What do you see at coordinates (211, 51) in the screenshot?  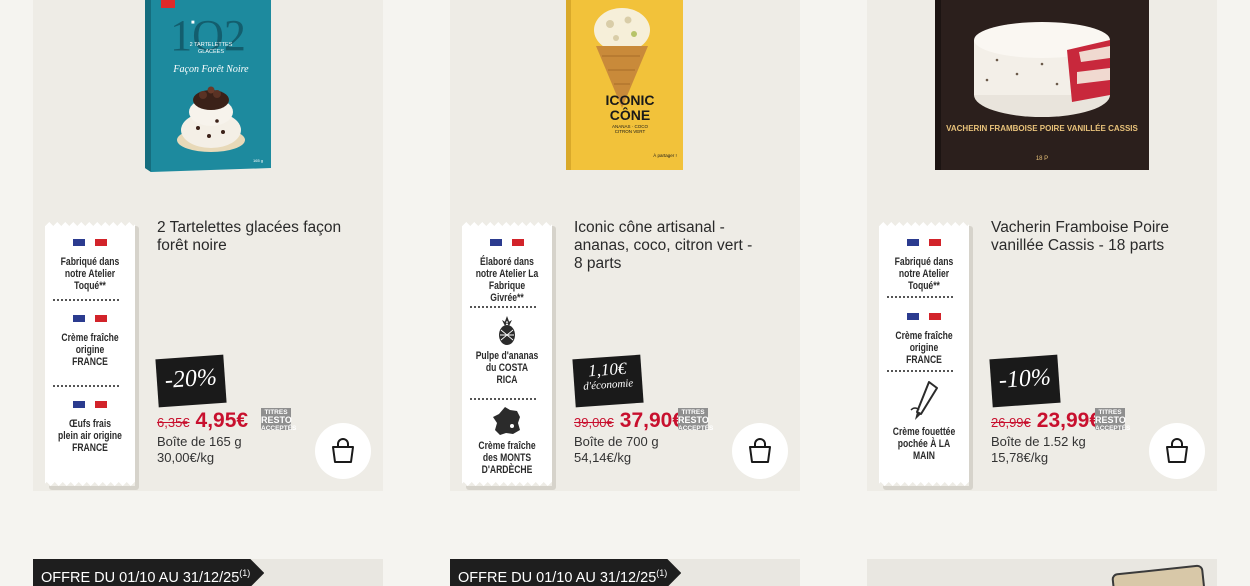 I see `svg-text: GLACÉES` at bounding box center [211, 51].